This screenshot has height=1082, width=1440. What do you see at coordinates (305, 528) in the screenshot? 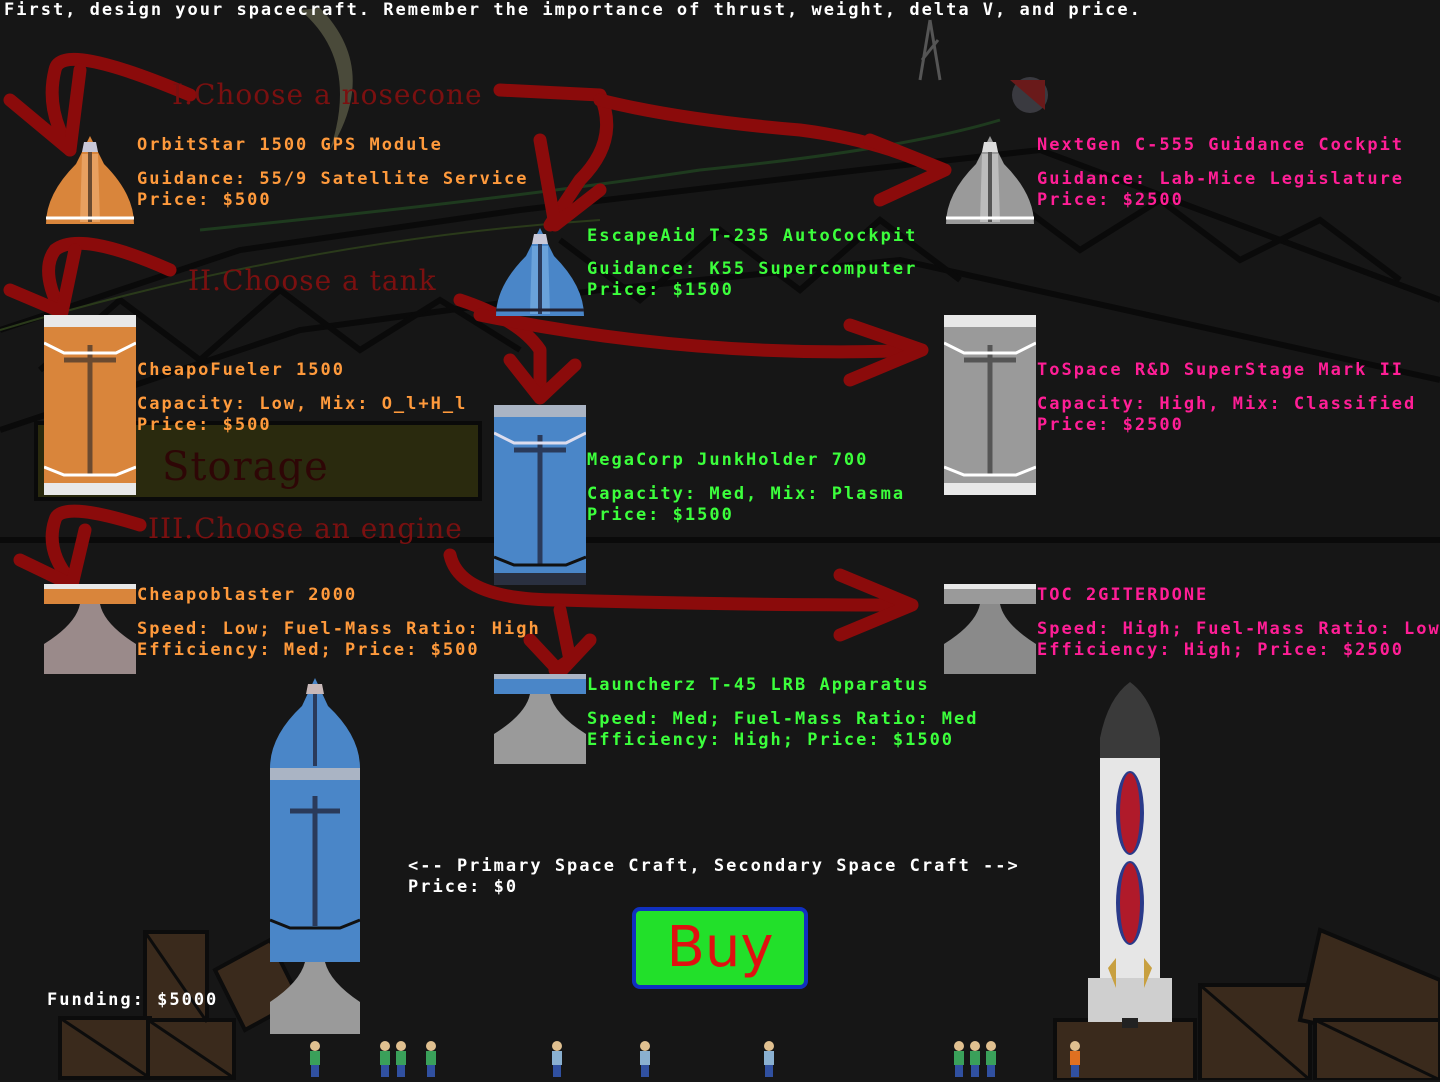
I see `step-engine-label: III.Choose an engine` at bounding box center [305, 528].